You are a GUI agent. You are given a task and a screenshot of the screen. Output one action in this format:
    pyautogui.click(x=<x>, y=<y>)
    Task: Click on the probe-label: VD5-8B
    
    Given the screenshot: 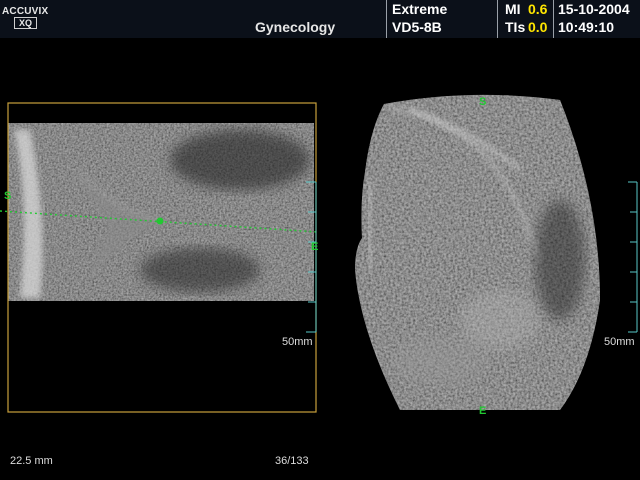 What is the action you would take?
    pyautogui.click(x=417, y=27)
    